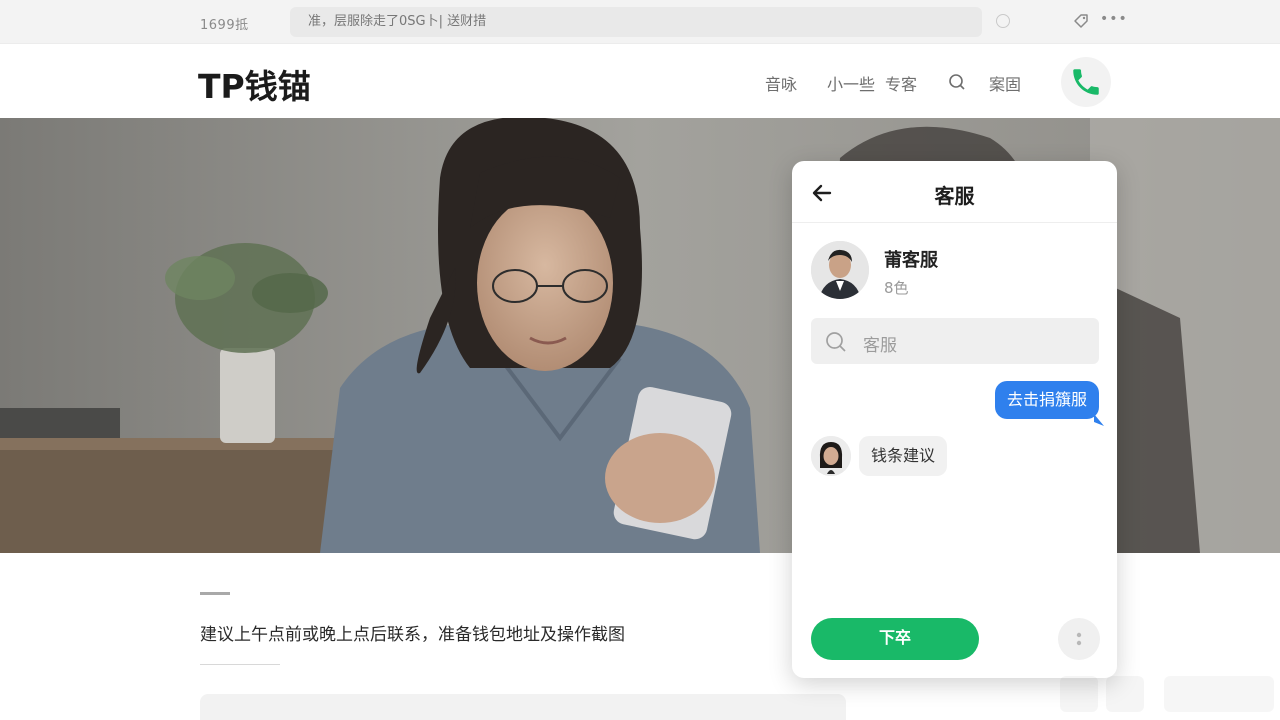 The width and height of the screenshot is (1280, 720). Describe the element at coordinates (254, 84) in the screenshot. I see `logo: TP钱锚` at that location.